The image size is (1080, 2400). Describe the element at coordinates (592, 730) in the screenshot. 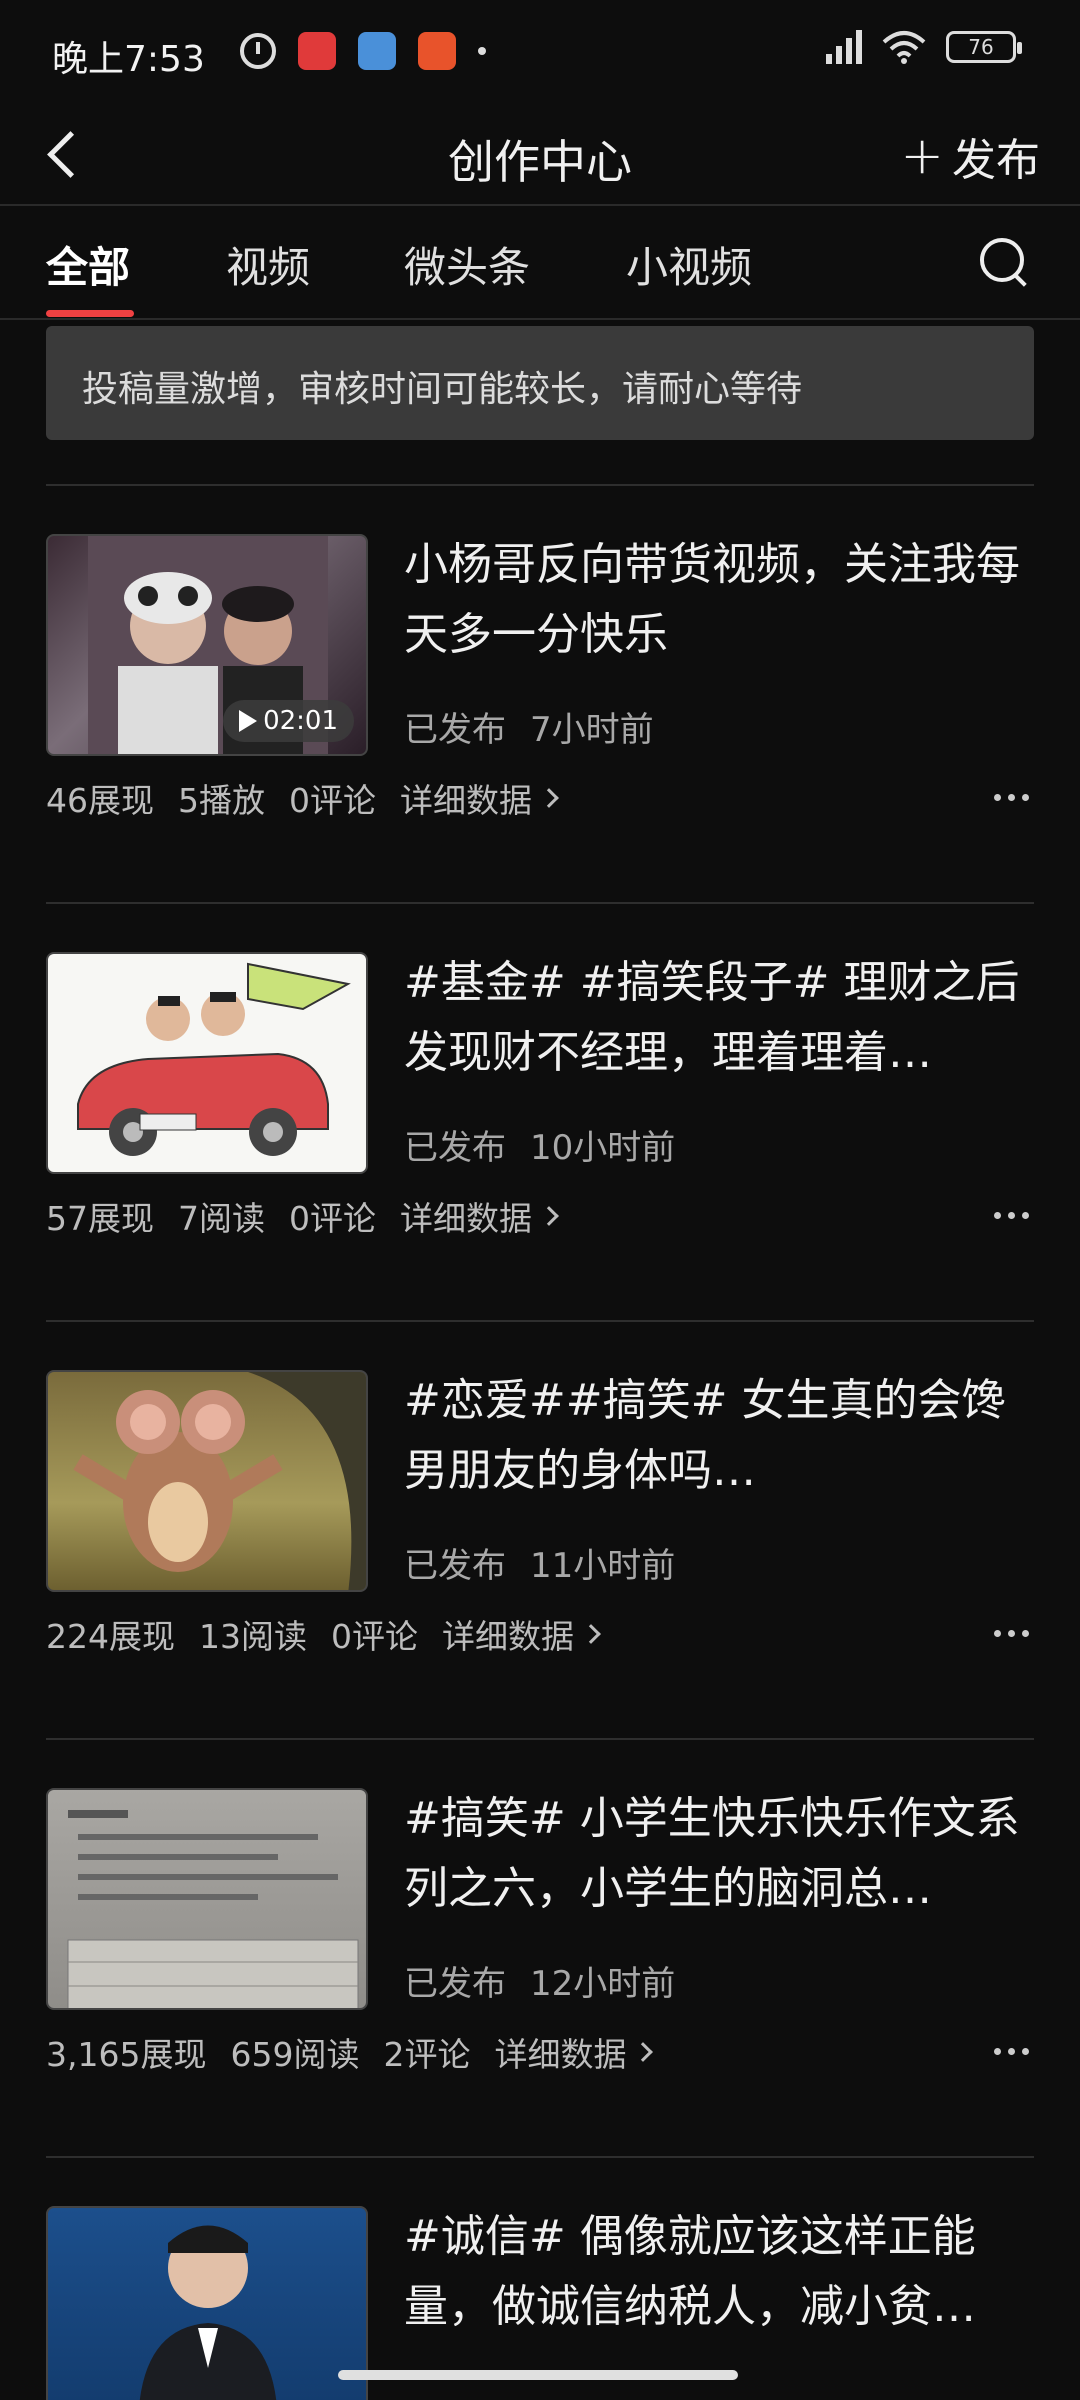

I see `publish-time: 7小时前` at that location.